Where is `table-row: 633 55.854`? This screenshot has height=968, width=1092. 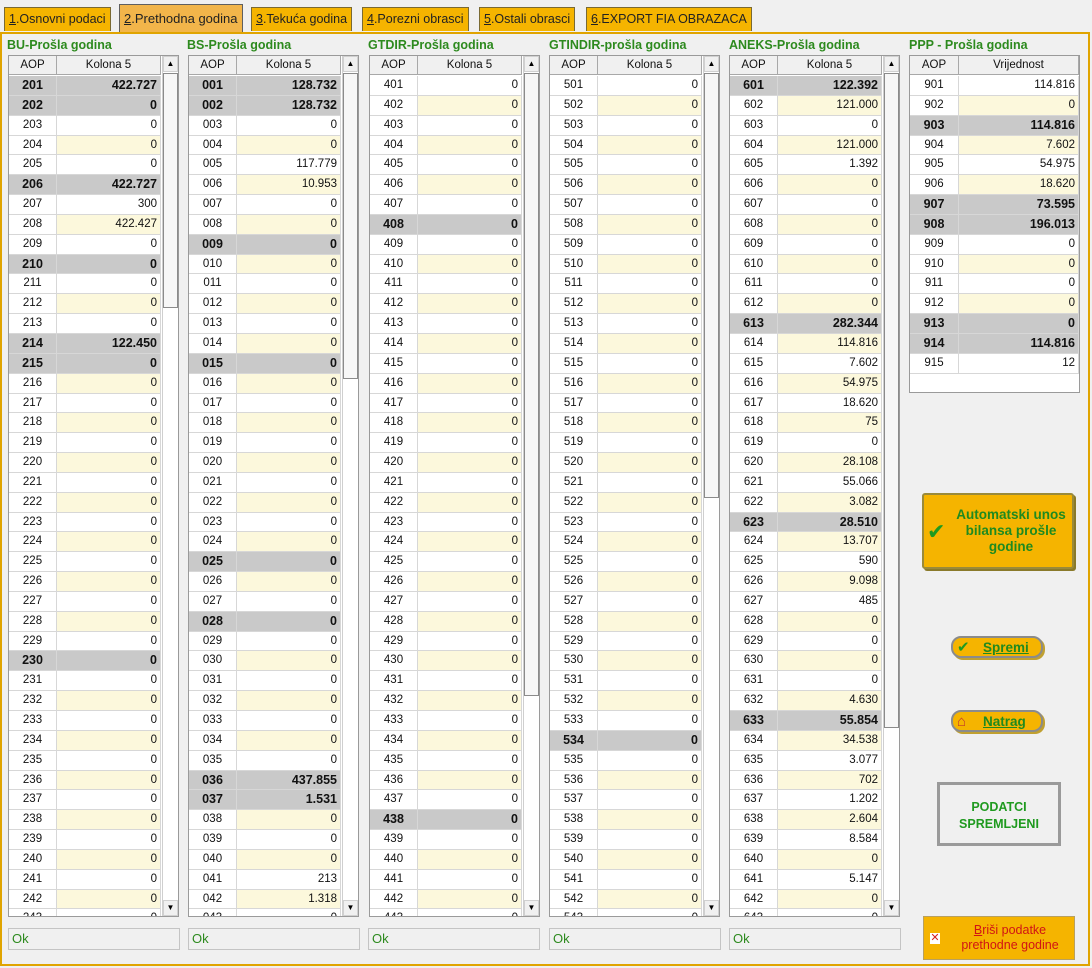 table-row: 633 55.854 is located at coordinates (806, 721).